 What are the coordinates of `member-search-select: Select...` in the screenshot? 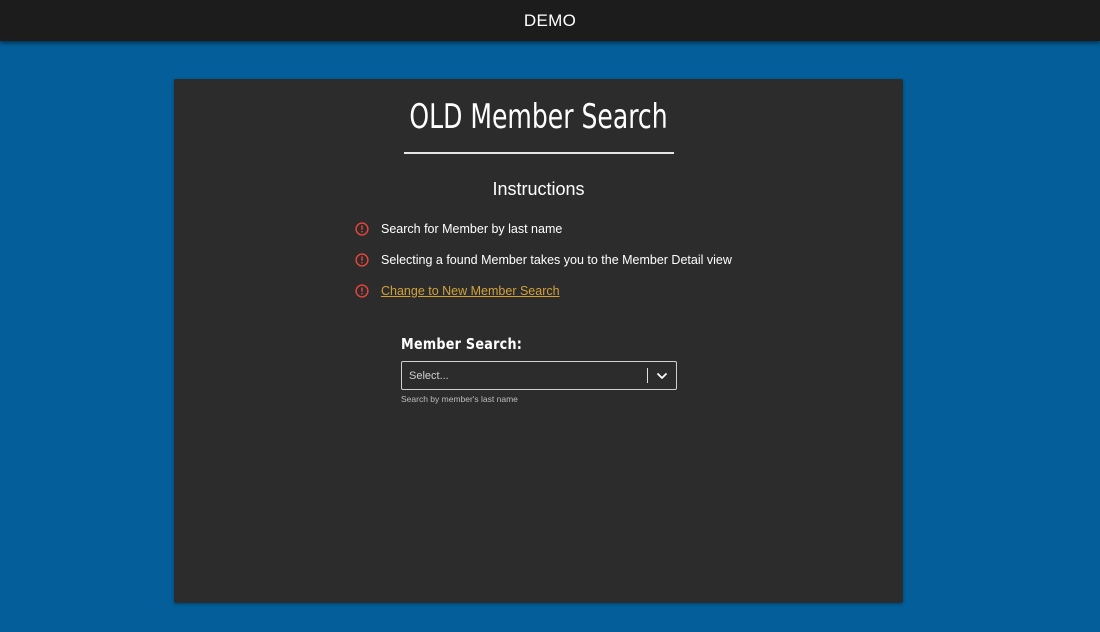 It's located at (539, 375).